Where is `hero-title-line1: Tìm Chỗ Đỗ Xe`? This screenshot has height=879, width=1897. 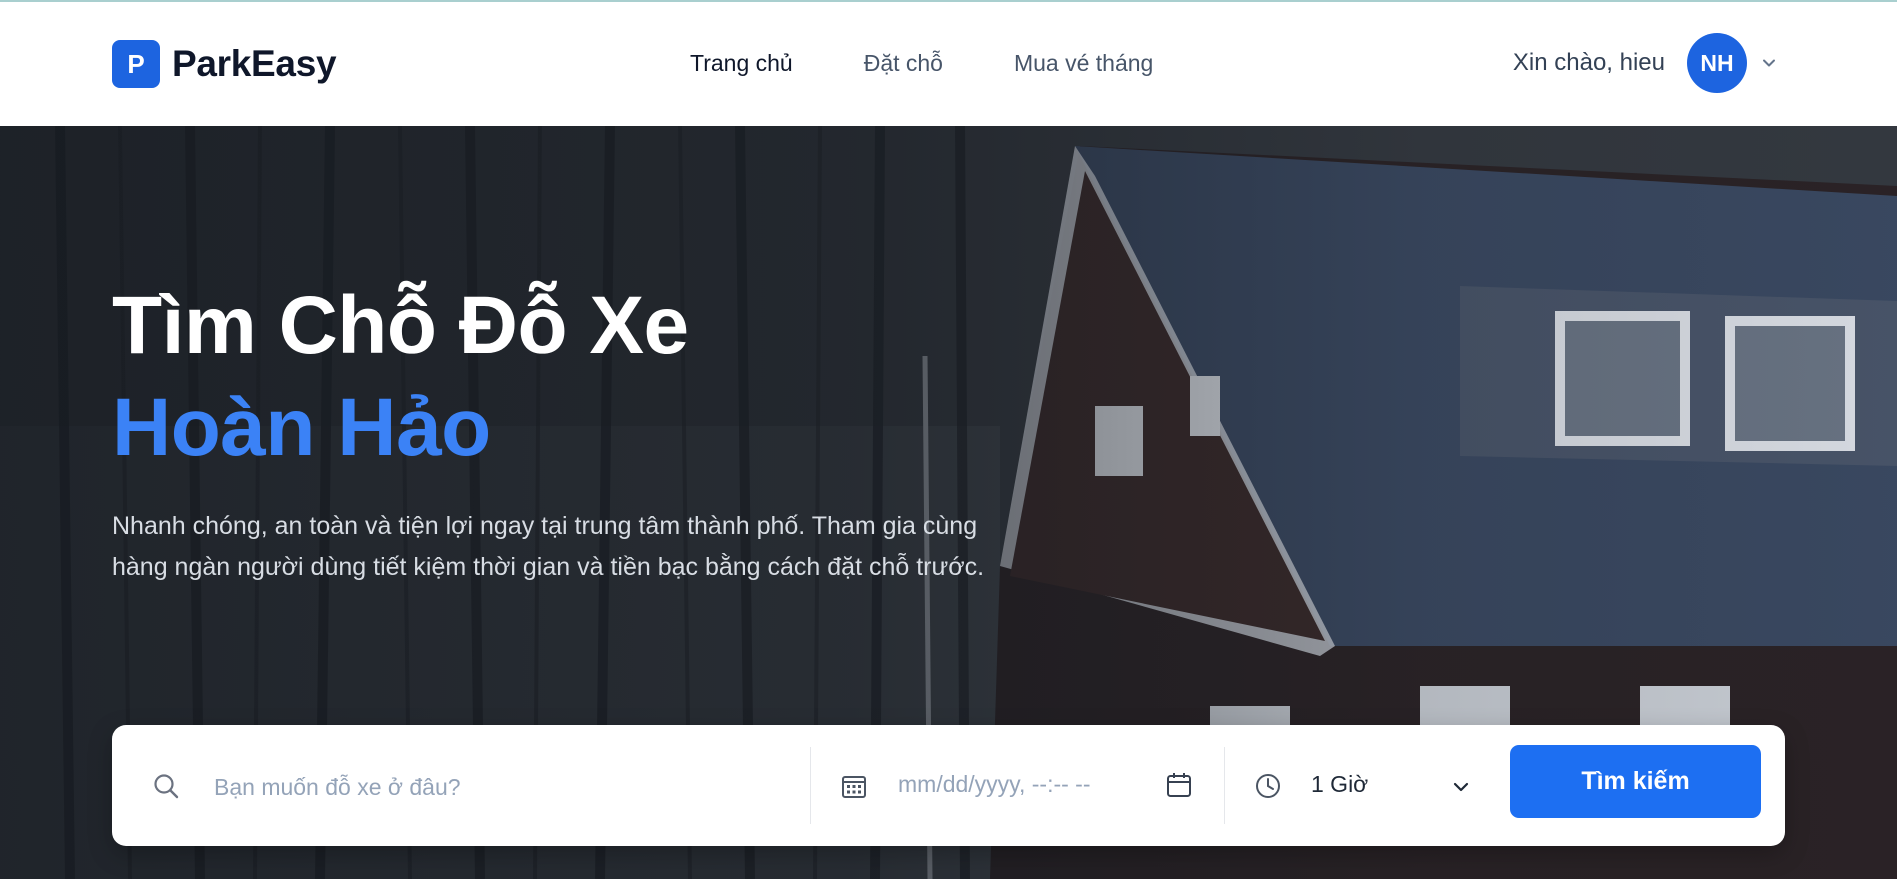
hero-title-line1: Tìm Chỗ Đỗ Xe is located at coordinates (400, 325).